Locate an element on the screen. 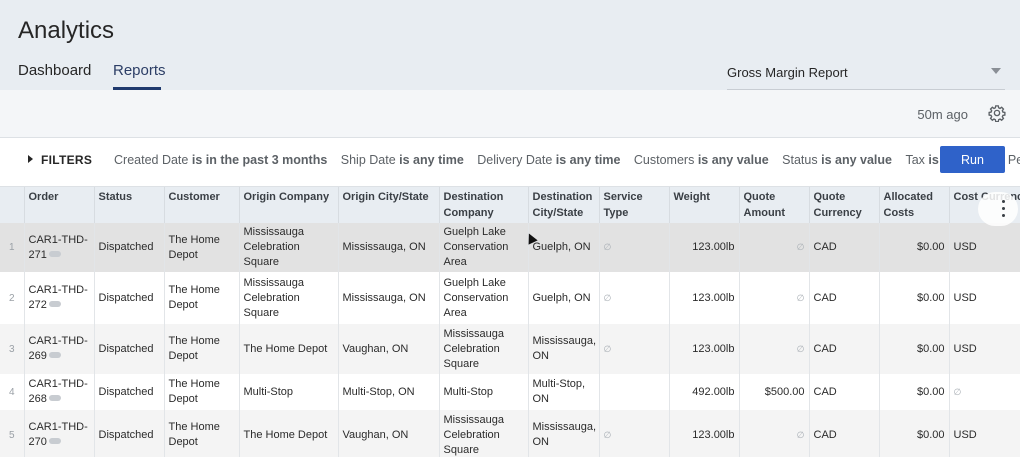  row-index: 1 is located at coordinates (12, 247).